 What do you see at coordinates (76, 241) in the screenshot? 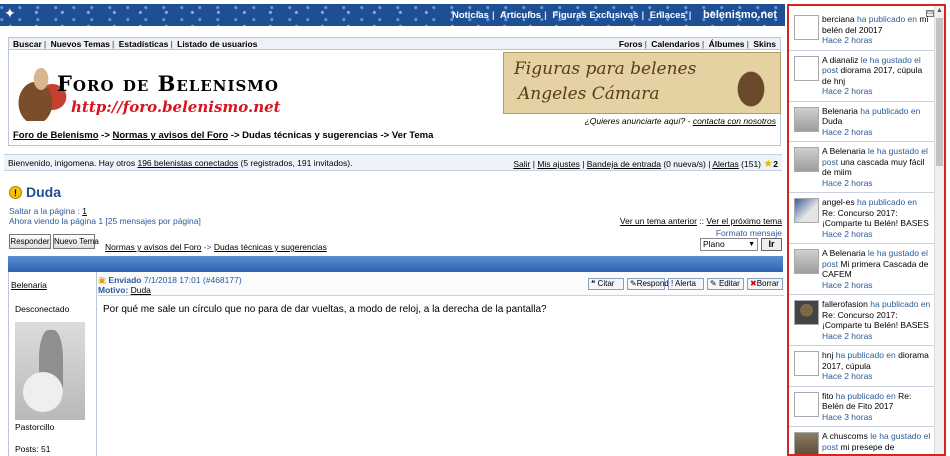
I see `new-topic-button: Nuevo Tema` at bounding box center [76, 241].